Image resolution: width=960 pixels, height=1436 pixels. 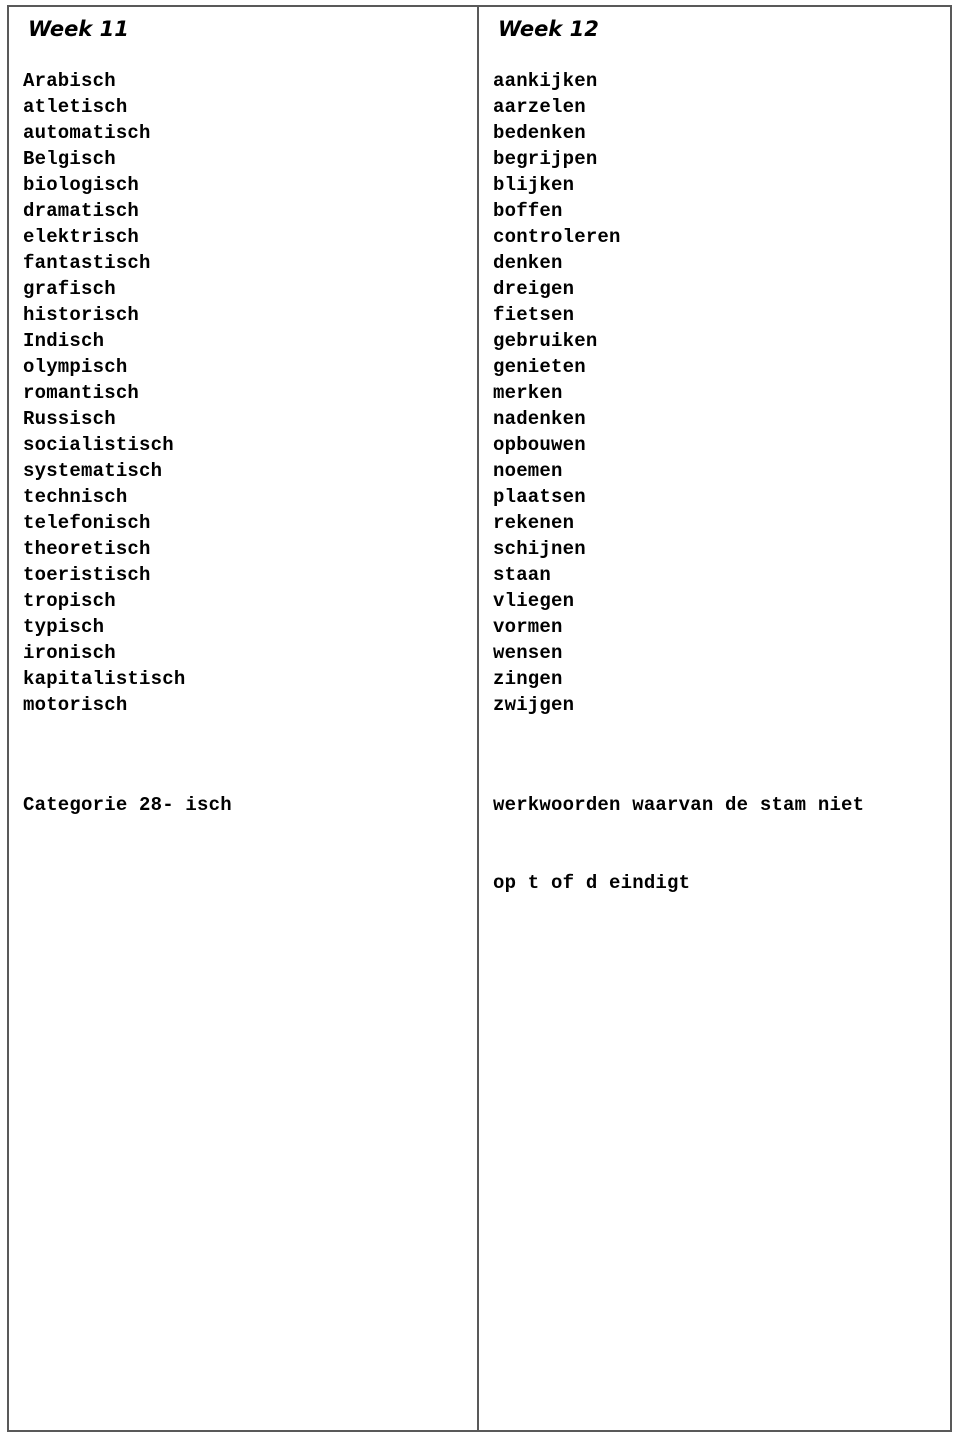 What do you see at coordinates (87, 549) in the screenshot?
I see `list-item: theoretisch` at bounding box center [87, 549].